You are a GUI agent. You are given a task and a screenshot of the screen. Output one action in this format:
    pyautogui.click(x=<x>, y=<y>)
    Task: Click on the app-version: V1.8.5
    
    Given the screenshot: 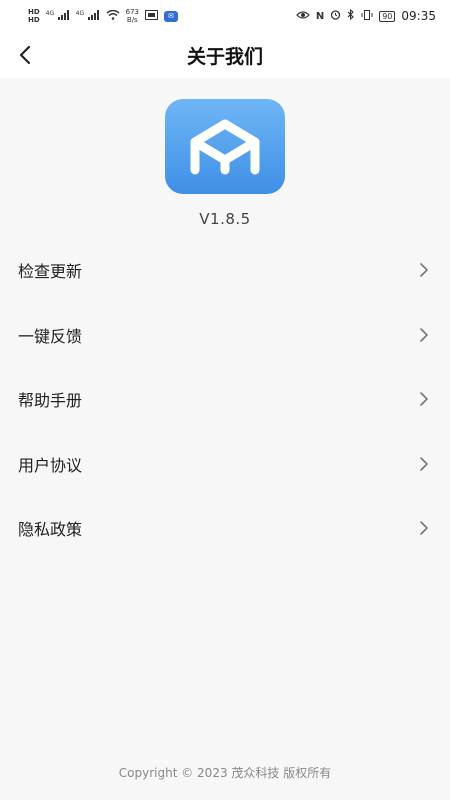 What is the action you would take?
    pyautogui.click(x=225, y=219)
    